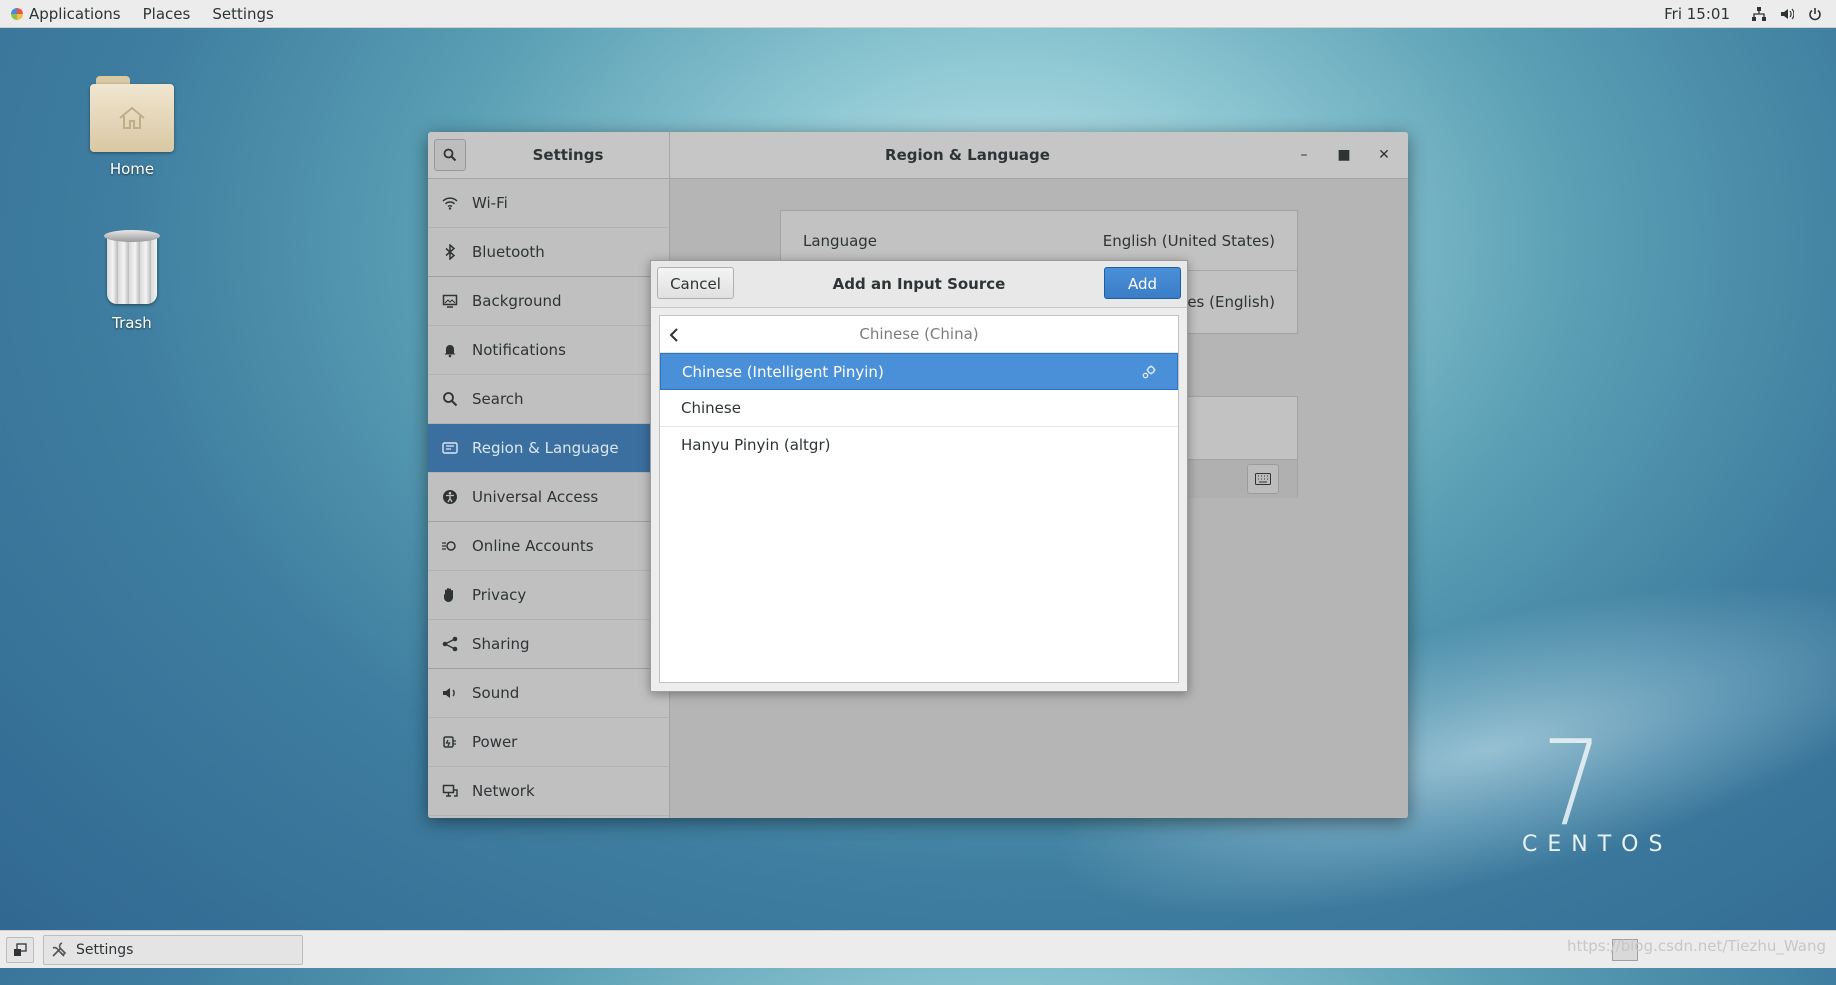  What do you see at coordinates (450, 742) in the screenshot?
I see `power-plug-icon` at bounding box center [450, 742].